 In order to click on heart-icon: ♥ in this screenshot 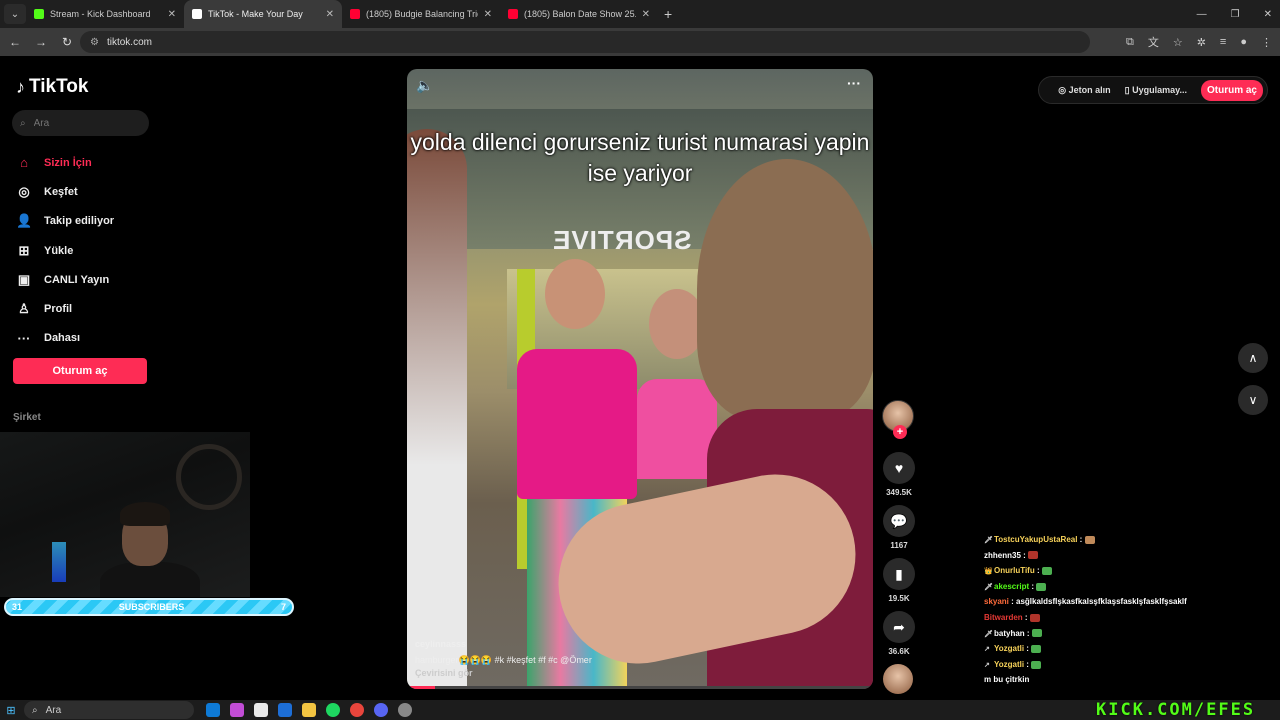, I will do `click(899, 468)`.